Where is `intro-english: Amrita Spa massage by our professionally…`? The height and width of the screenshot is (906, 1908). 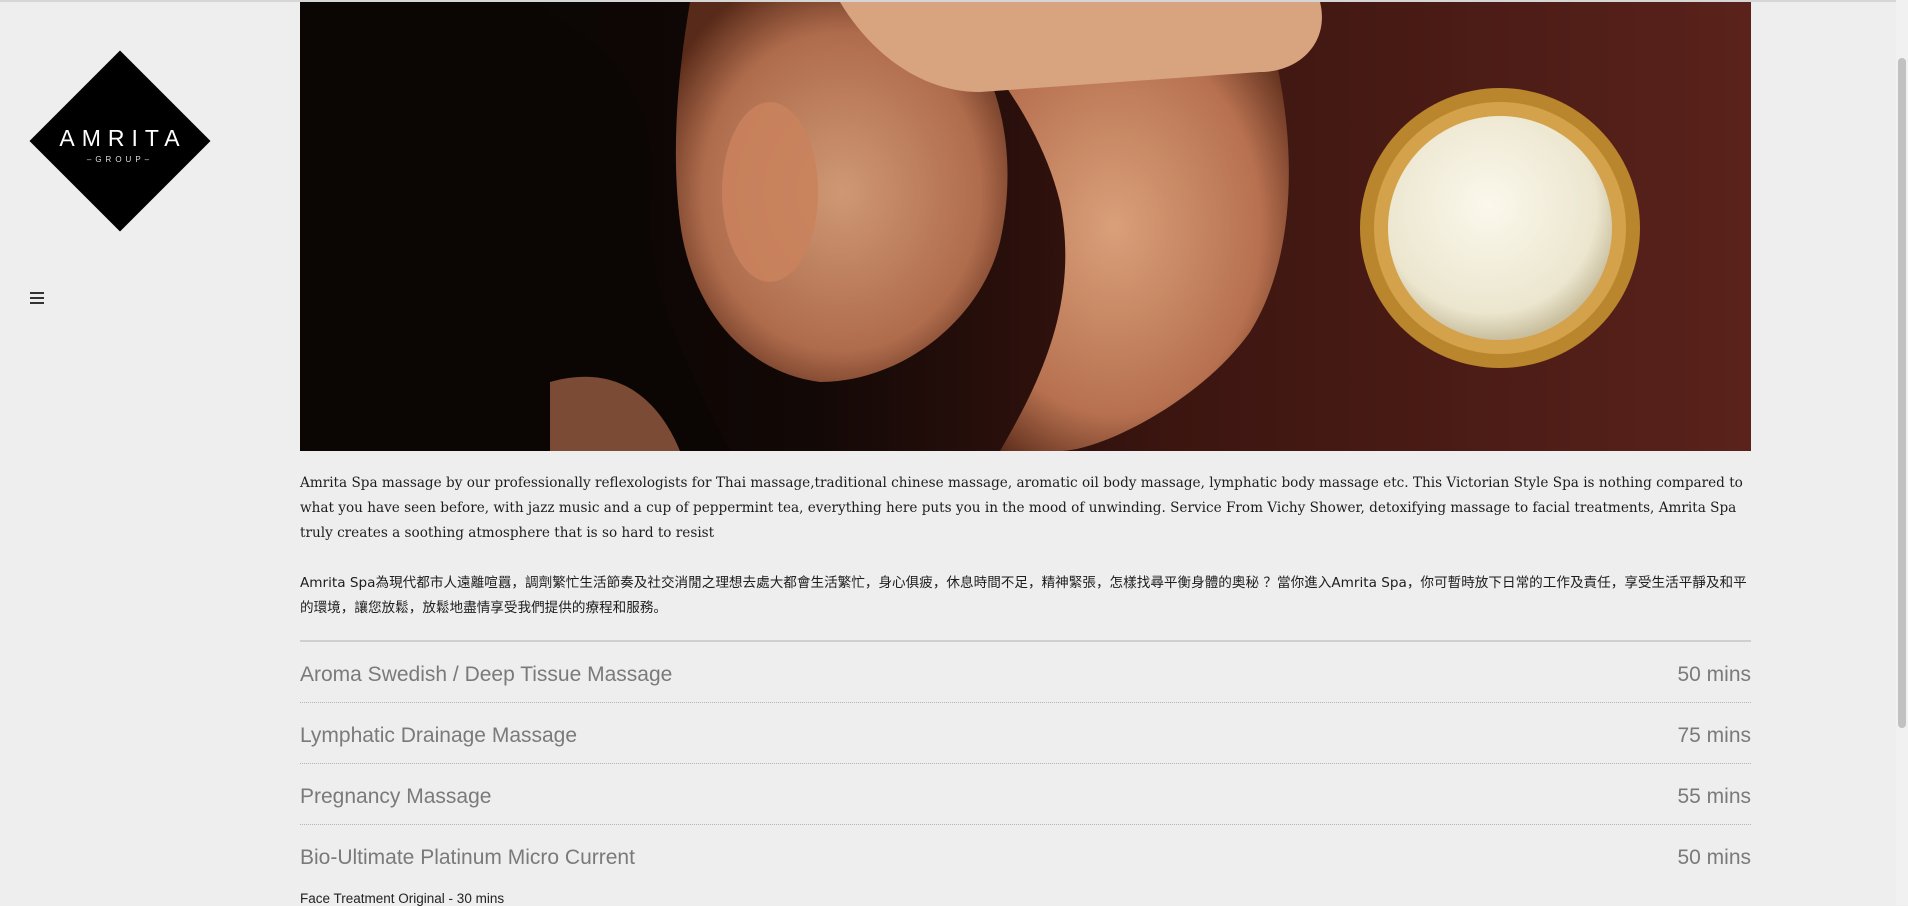
intro-english: Amrita Spa massage by our professionally… is located at coordinates (1021, 508).